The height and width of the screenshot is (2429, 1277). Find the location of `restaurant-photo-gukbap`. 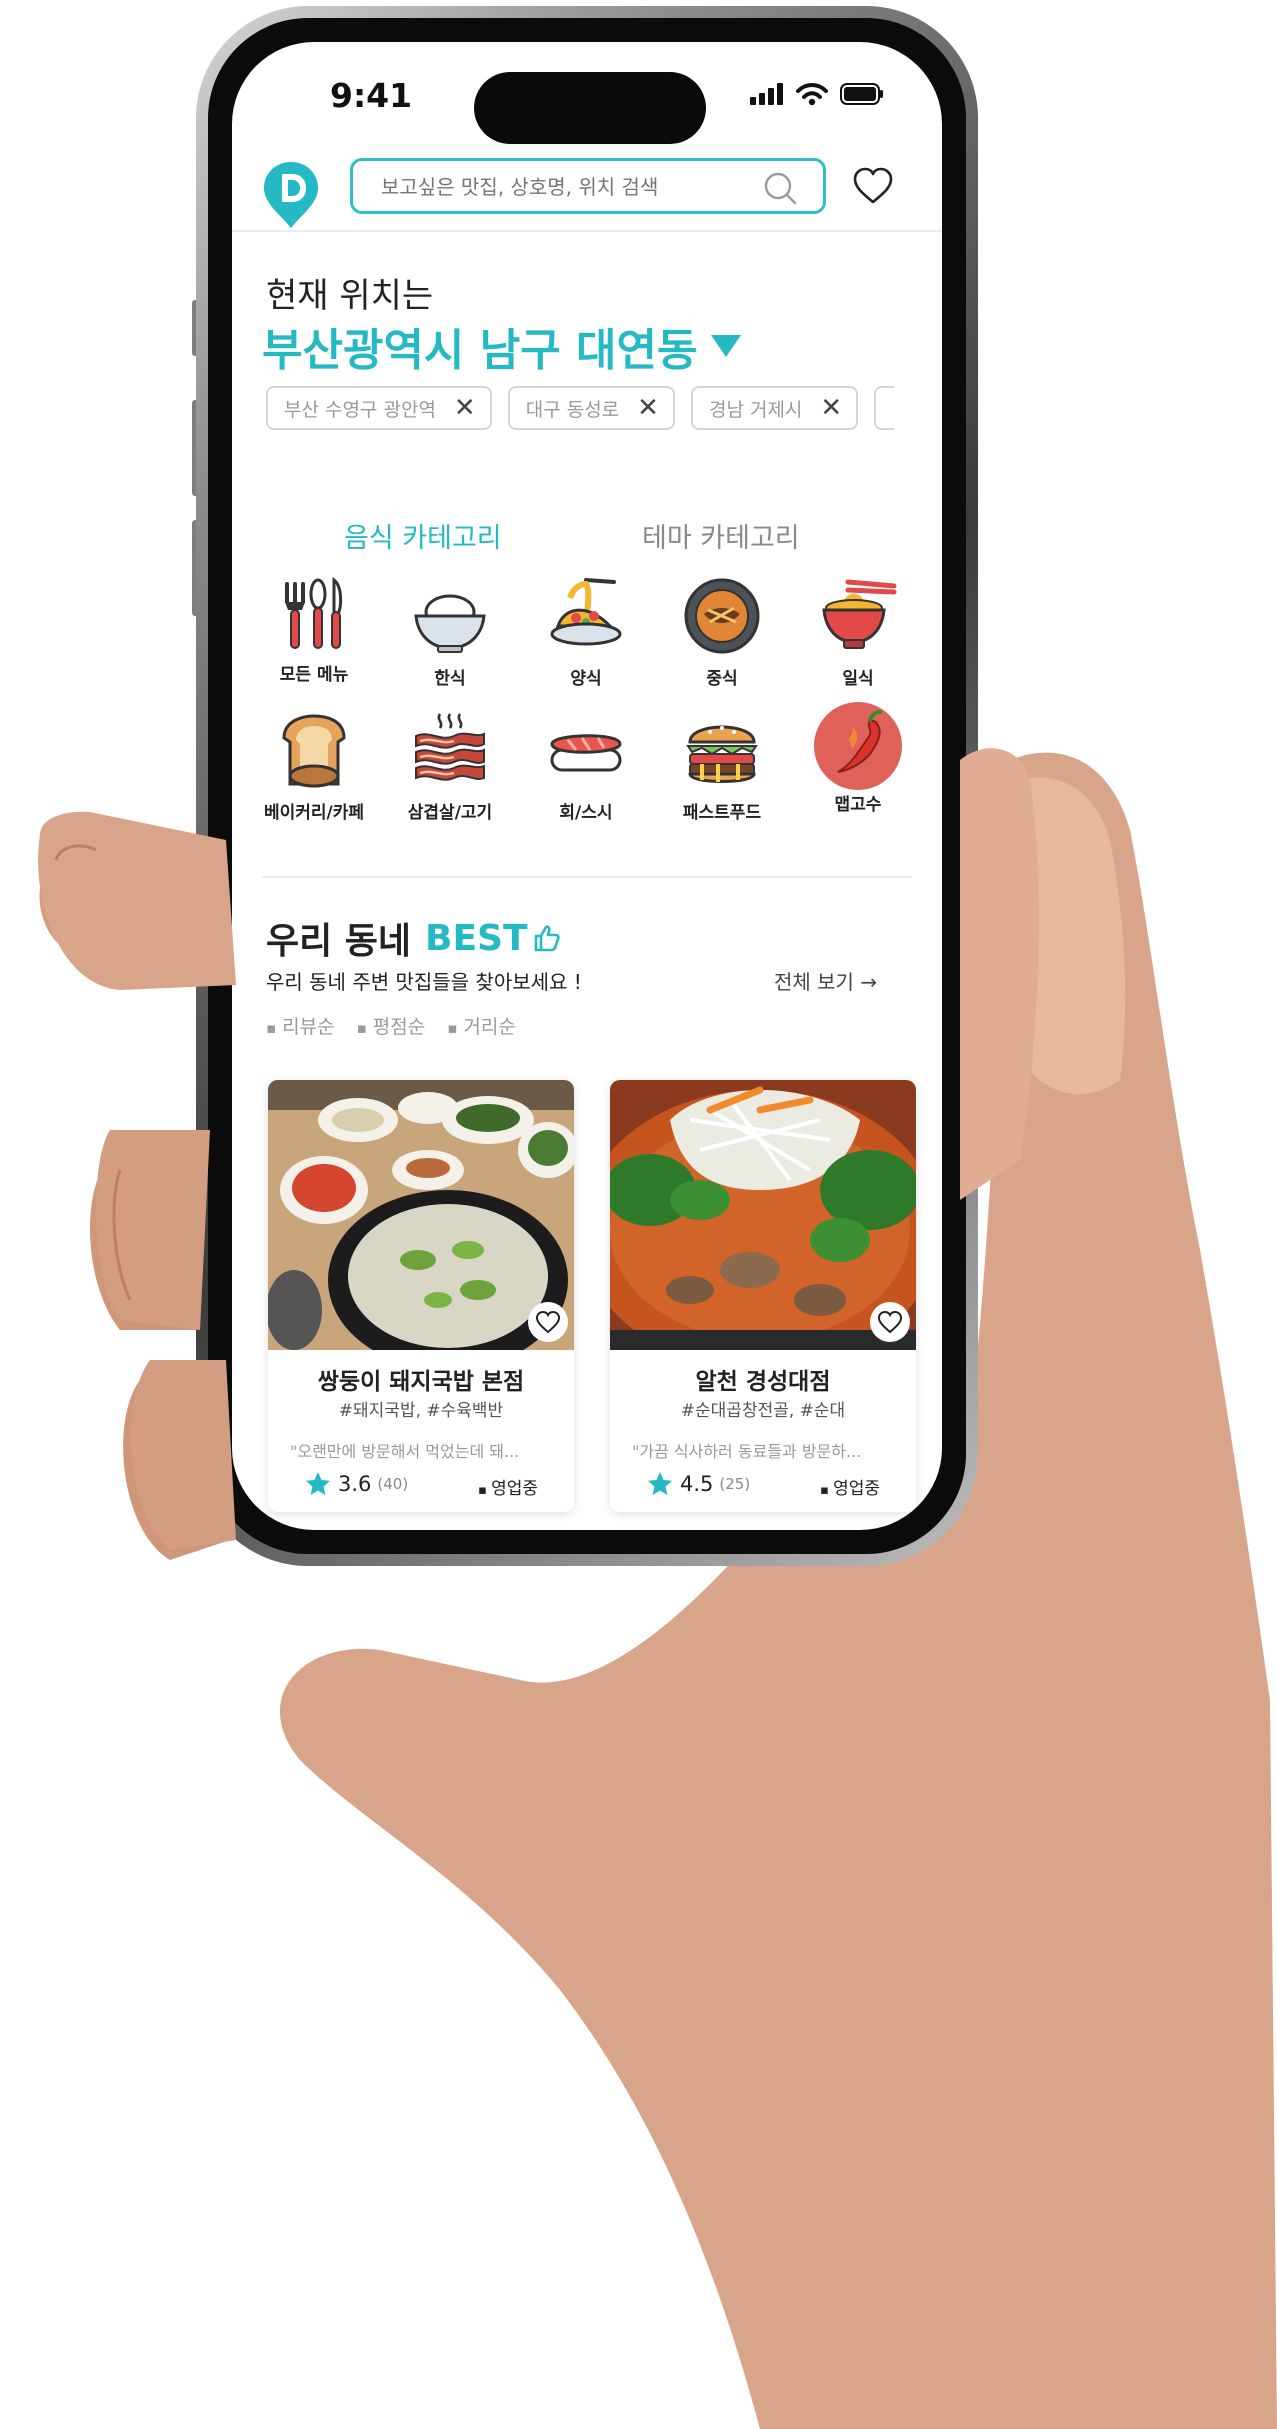

restaurant-photo-gukbap is located at coordinates (421, 1215).